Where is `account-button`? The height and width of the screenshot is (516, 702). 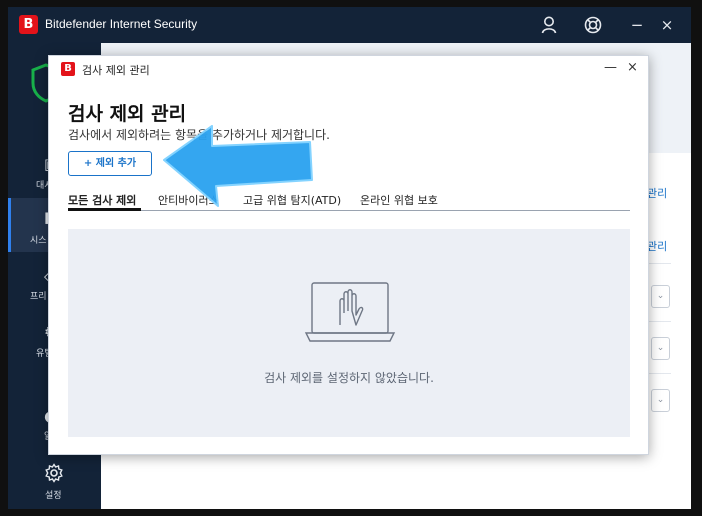
account-button is located at coordinates (549, 25).